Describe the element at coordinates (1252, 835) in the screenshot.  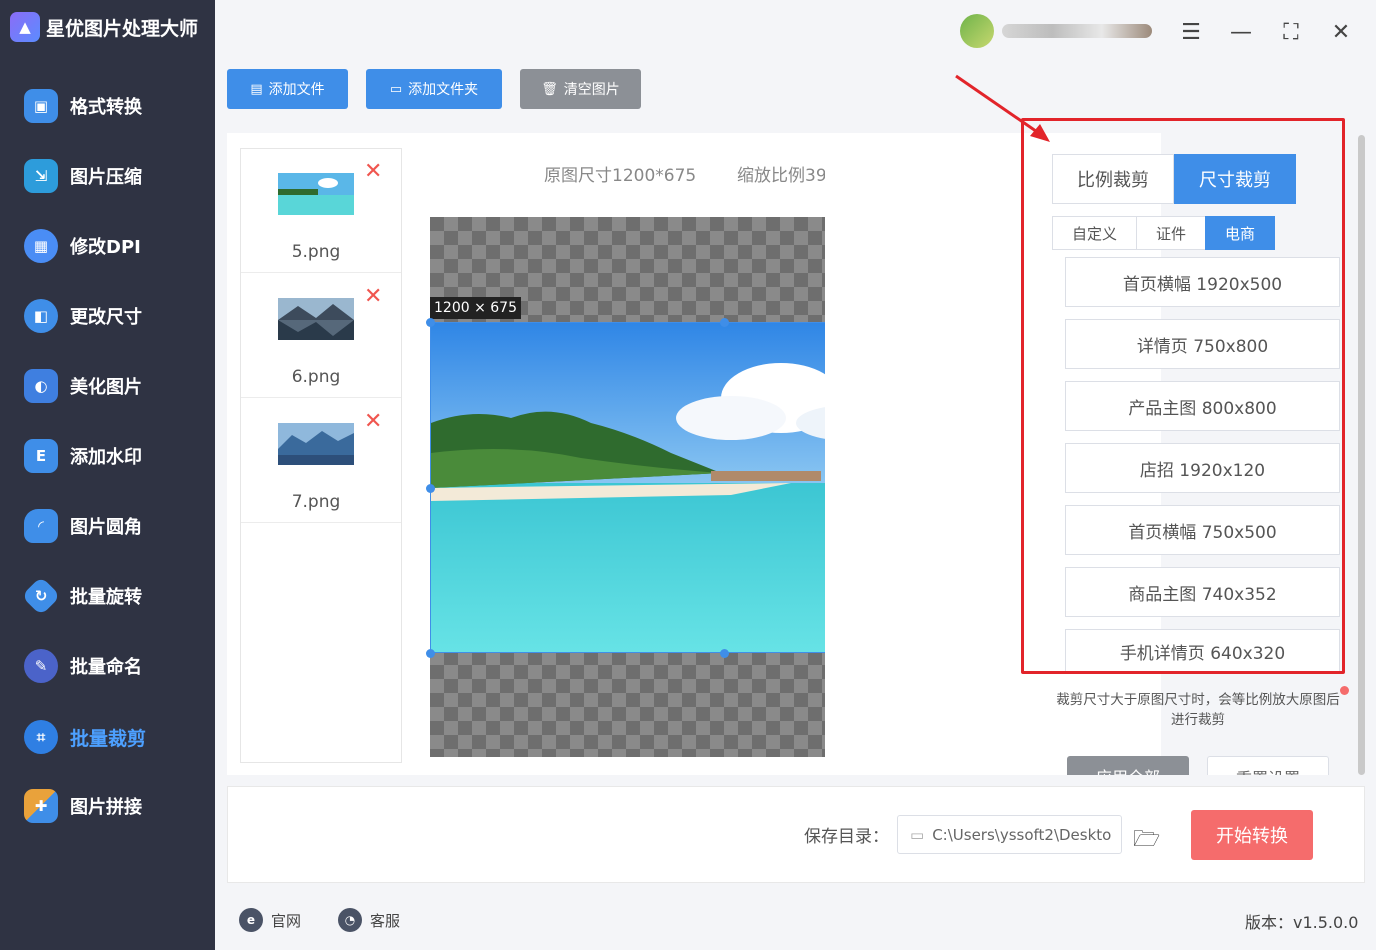
I see `start-convert-button: 开始转换` at that location.